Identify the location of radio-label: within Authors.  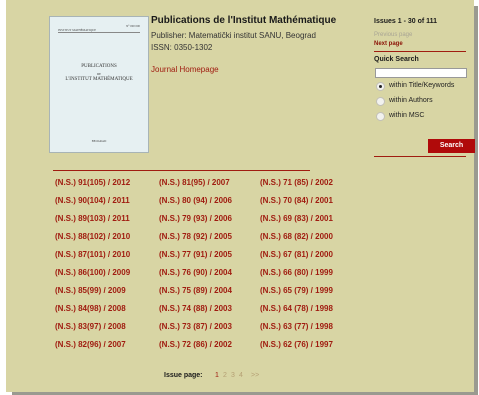
(411, 100).